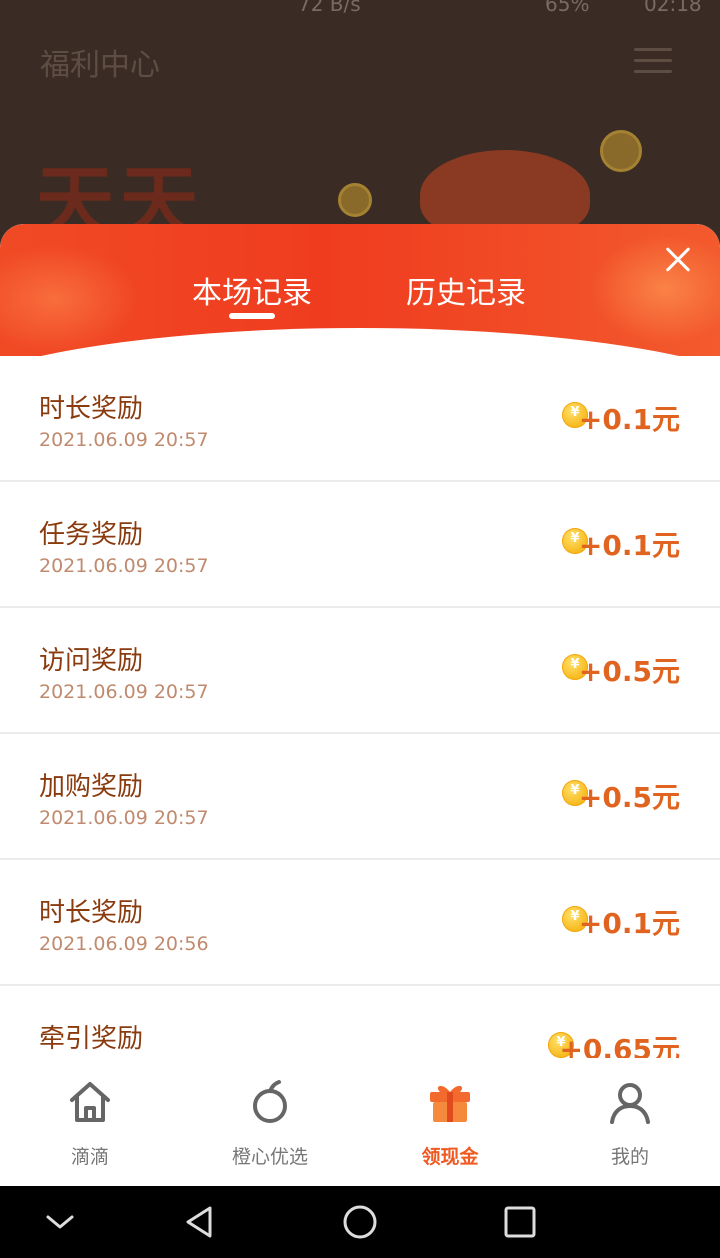  What do you see at coordinates (252, 290) in the screenshot?
I see `tab-current-session: 本场记录` at bounding box center [252, 290].